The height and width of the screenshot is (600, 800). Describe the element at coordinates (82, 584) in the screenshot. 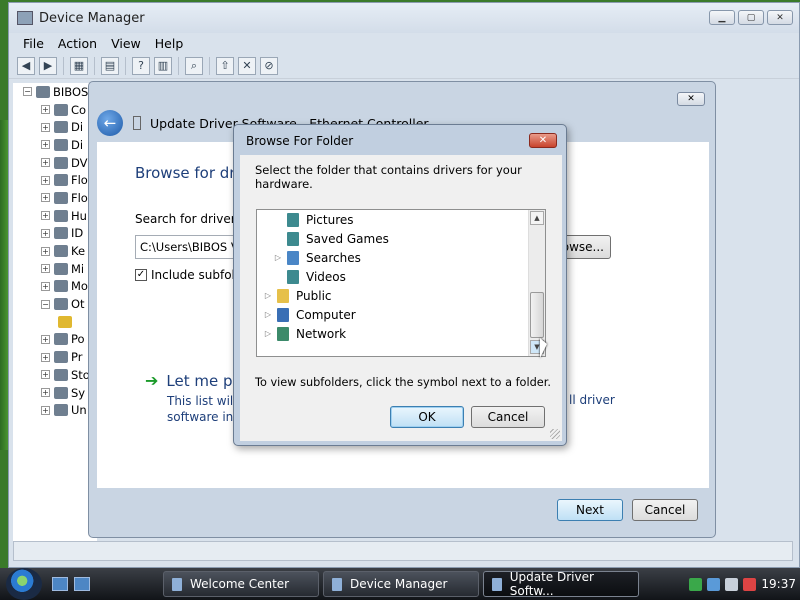

I see `switch-windows-icon` at that location.